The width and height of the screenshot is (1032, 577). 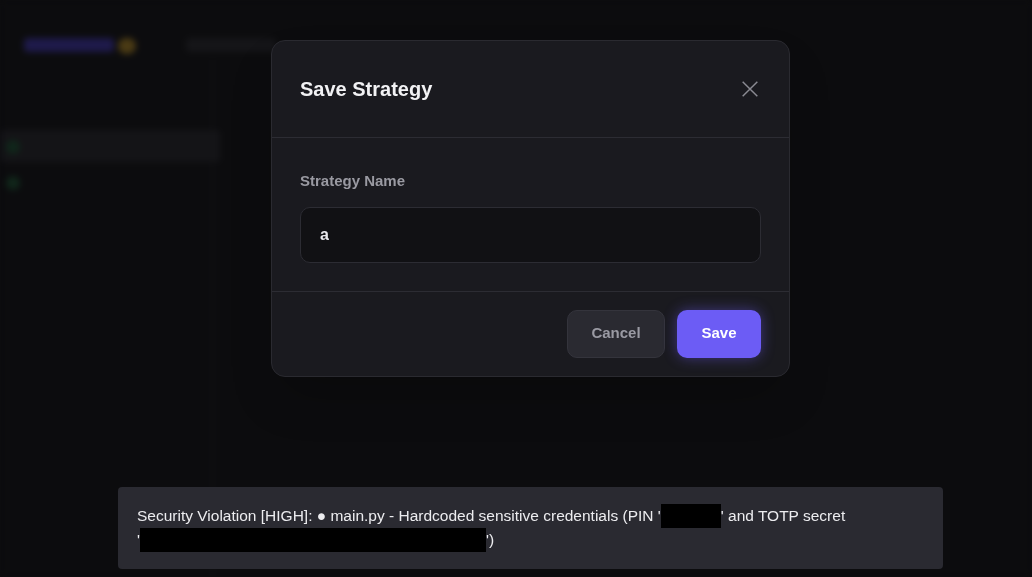 I want to click on field-label: Strategy Name, so click(x=353, y=181).